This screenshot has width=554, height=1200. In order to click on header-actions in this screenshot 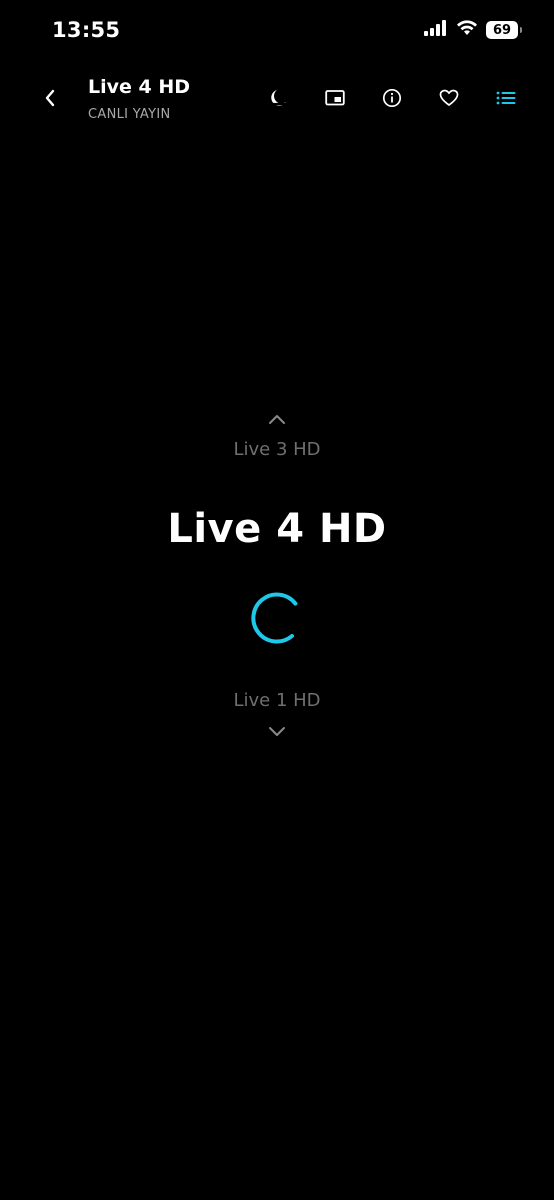, I will do `click(392, 100)`.